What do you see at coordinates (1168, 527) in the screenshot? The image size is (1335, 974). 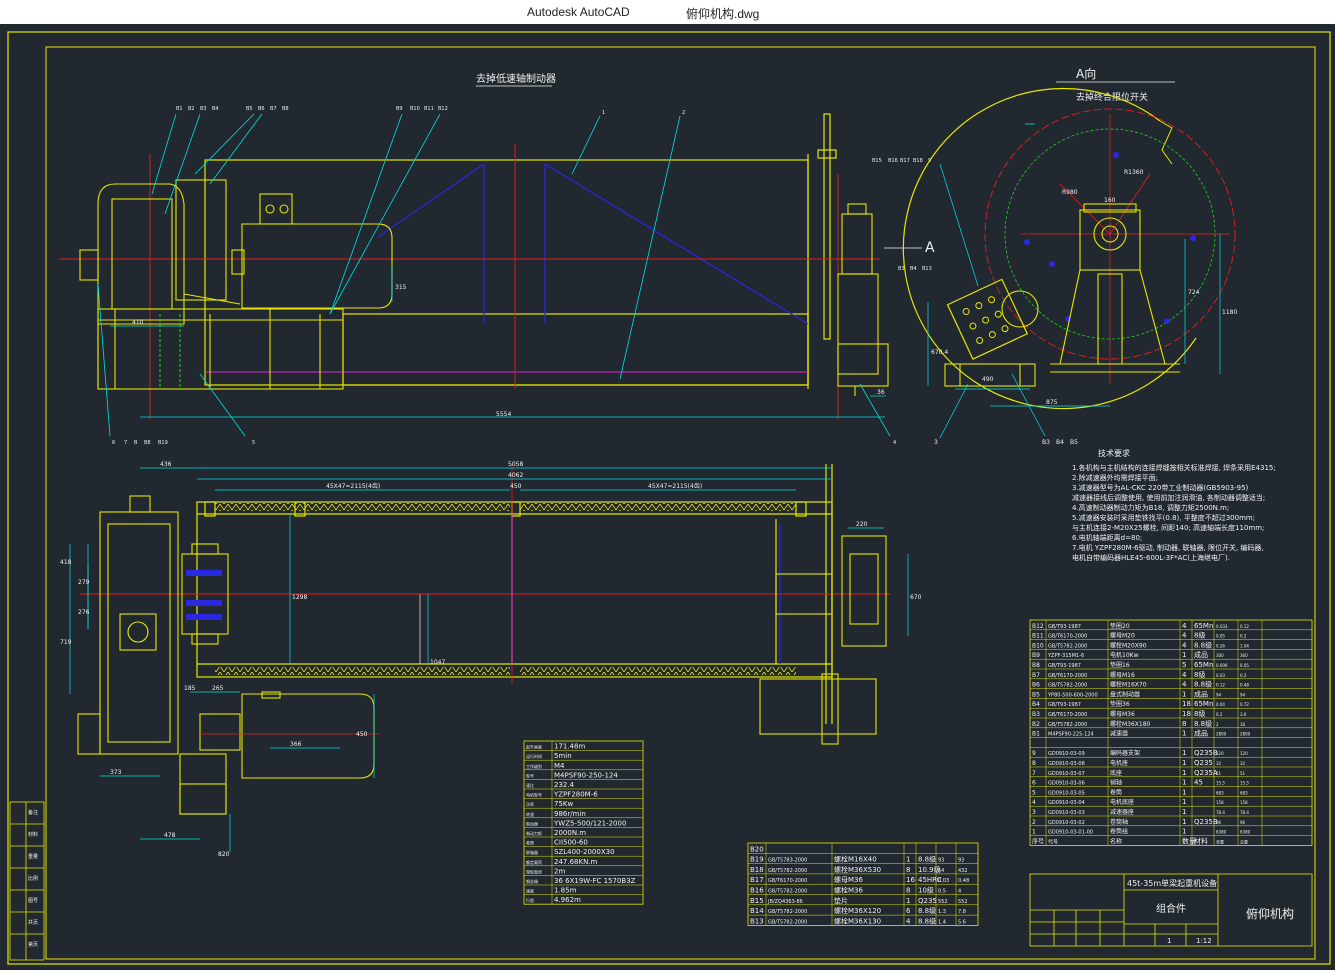 I see `tech-line: 与主机连接2-M20X25螺栓, 间距140; 高速轴端长度110mm;` at bounding box center [1168, 527].